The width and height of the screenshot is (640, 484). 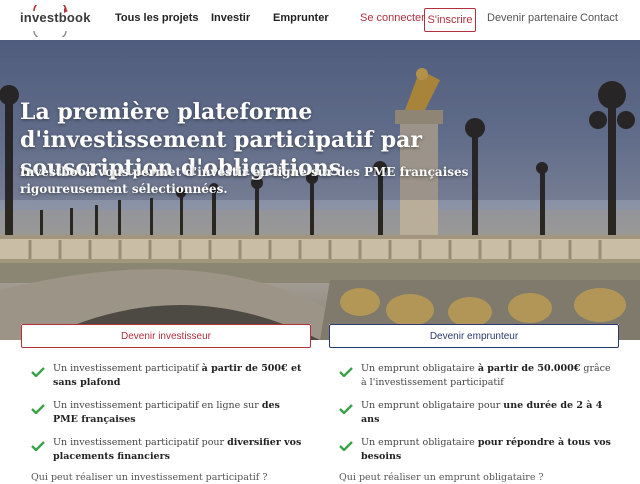 I want to click on signup-button: S'inscrire, so click(x=450, y=20).